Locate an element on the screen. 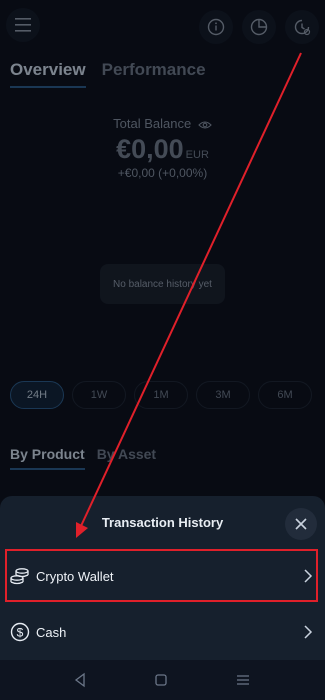 The image size is (325, 700). pie-chart-icon is located at coordinates (259, 27).